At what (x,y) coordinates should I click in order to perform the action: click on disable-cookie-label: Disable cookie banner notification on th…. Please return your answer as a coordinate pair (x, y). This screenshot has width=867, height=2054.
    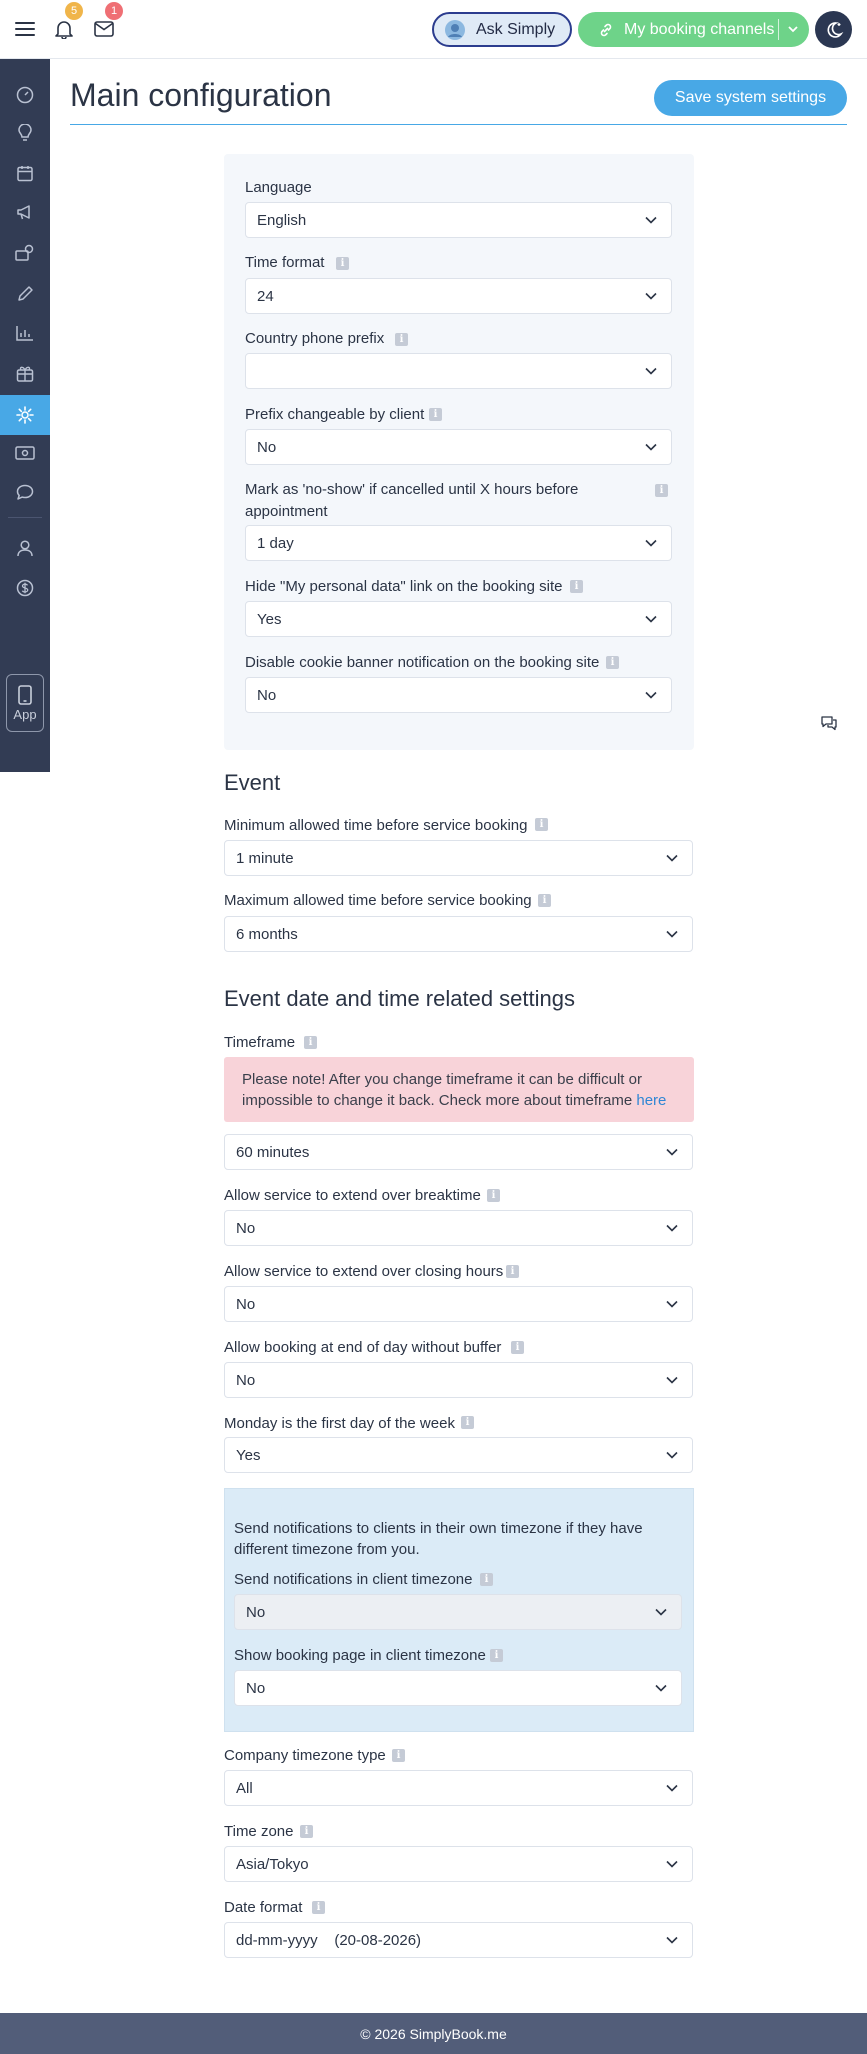
    Looking at the image, I should click on (422, 662).